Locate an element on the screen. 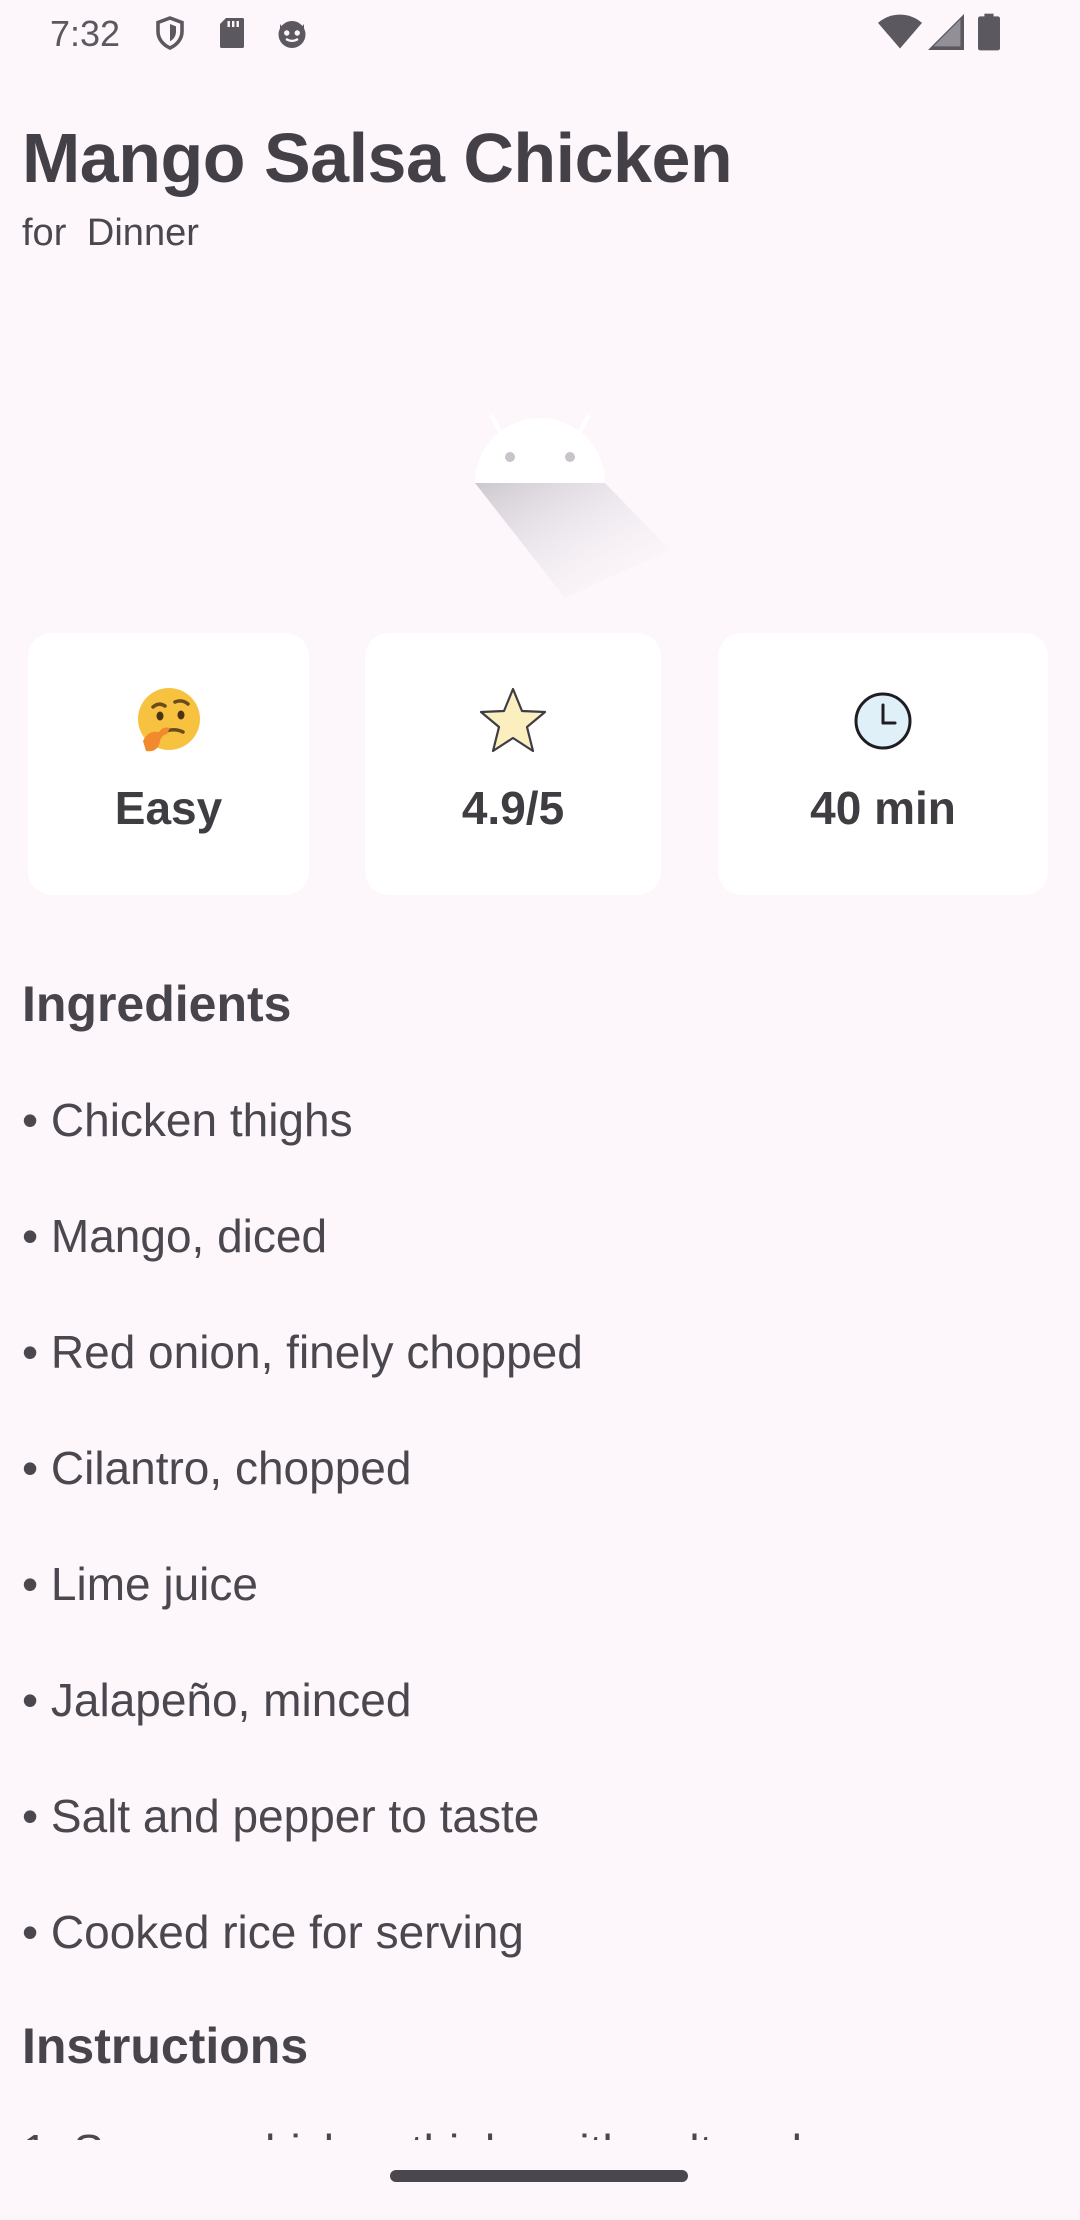 The image size is (1080, 2220). ingredient-item: • Cooked rice for serving is located at coordinates (273, 1932).